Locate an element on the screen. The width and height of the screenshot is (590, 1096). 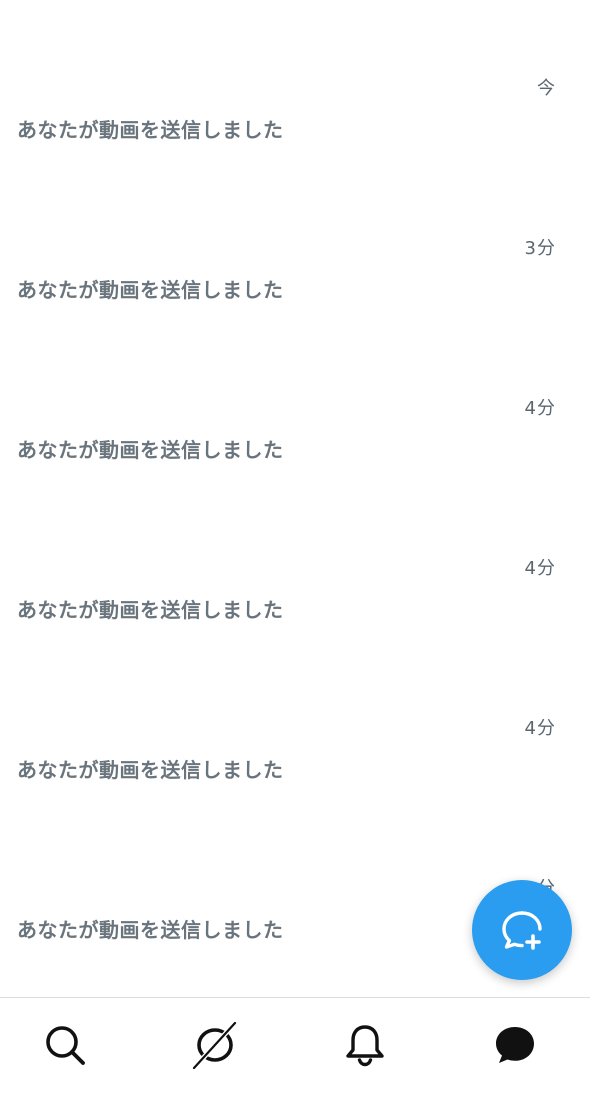
tab-search is located at coordinates (65, 1045).